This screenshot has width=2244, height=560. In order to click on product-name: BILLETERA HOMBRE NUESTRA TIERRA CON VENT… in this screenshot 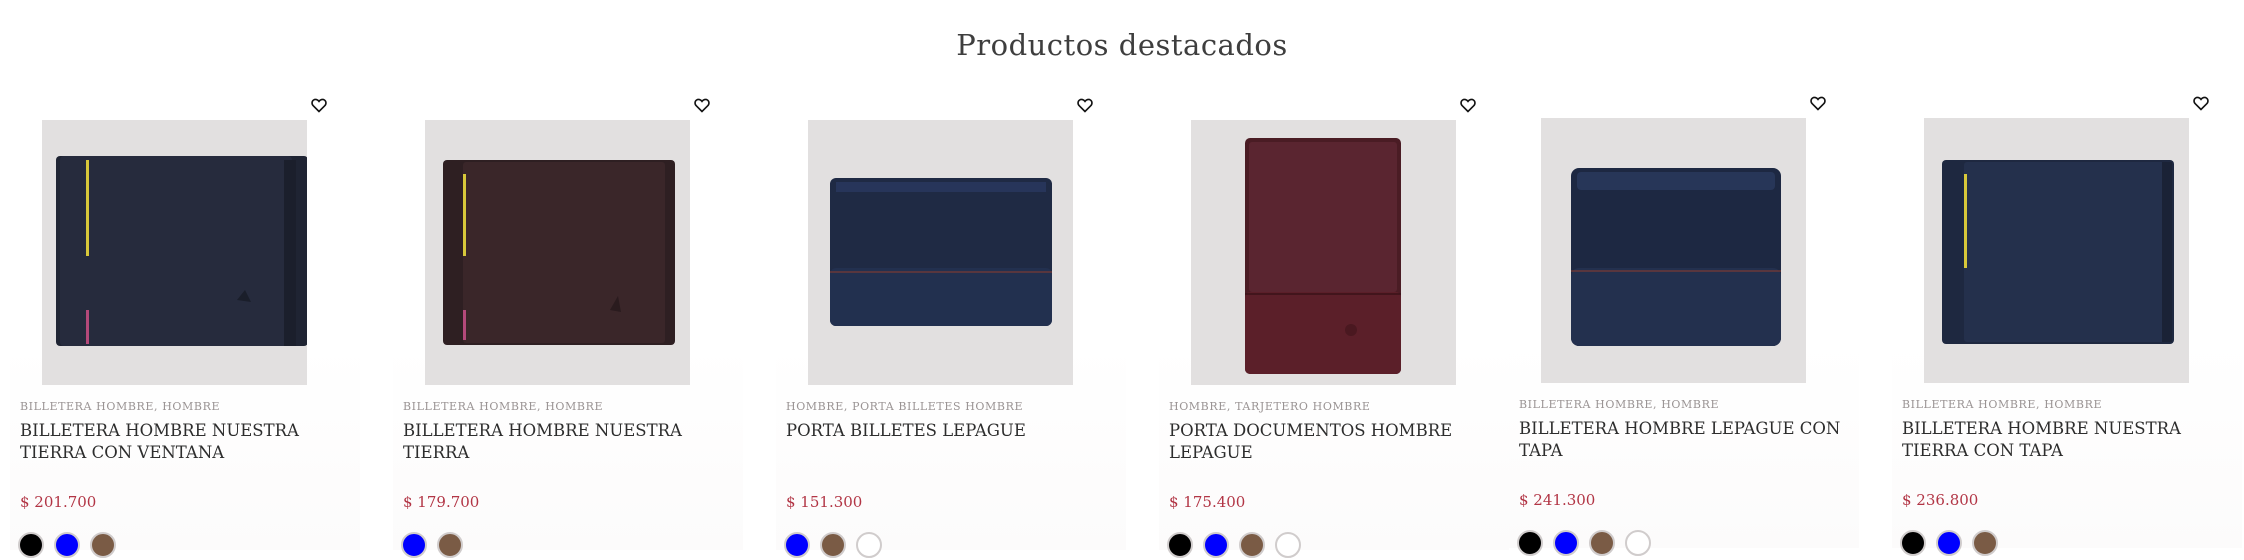, I will do `click(190, 442)`.